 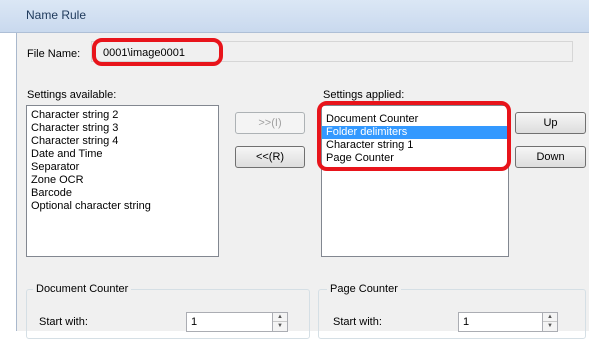 I want to click on settings-applied-highlight, so click(x=414, y=136).